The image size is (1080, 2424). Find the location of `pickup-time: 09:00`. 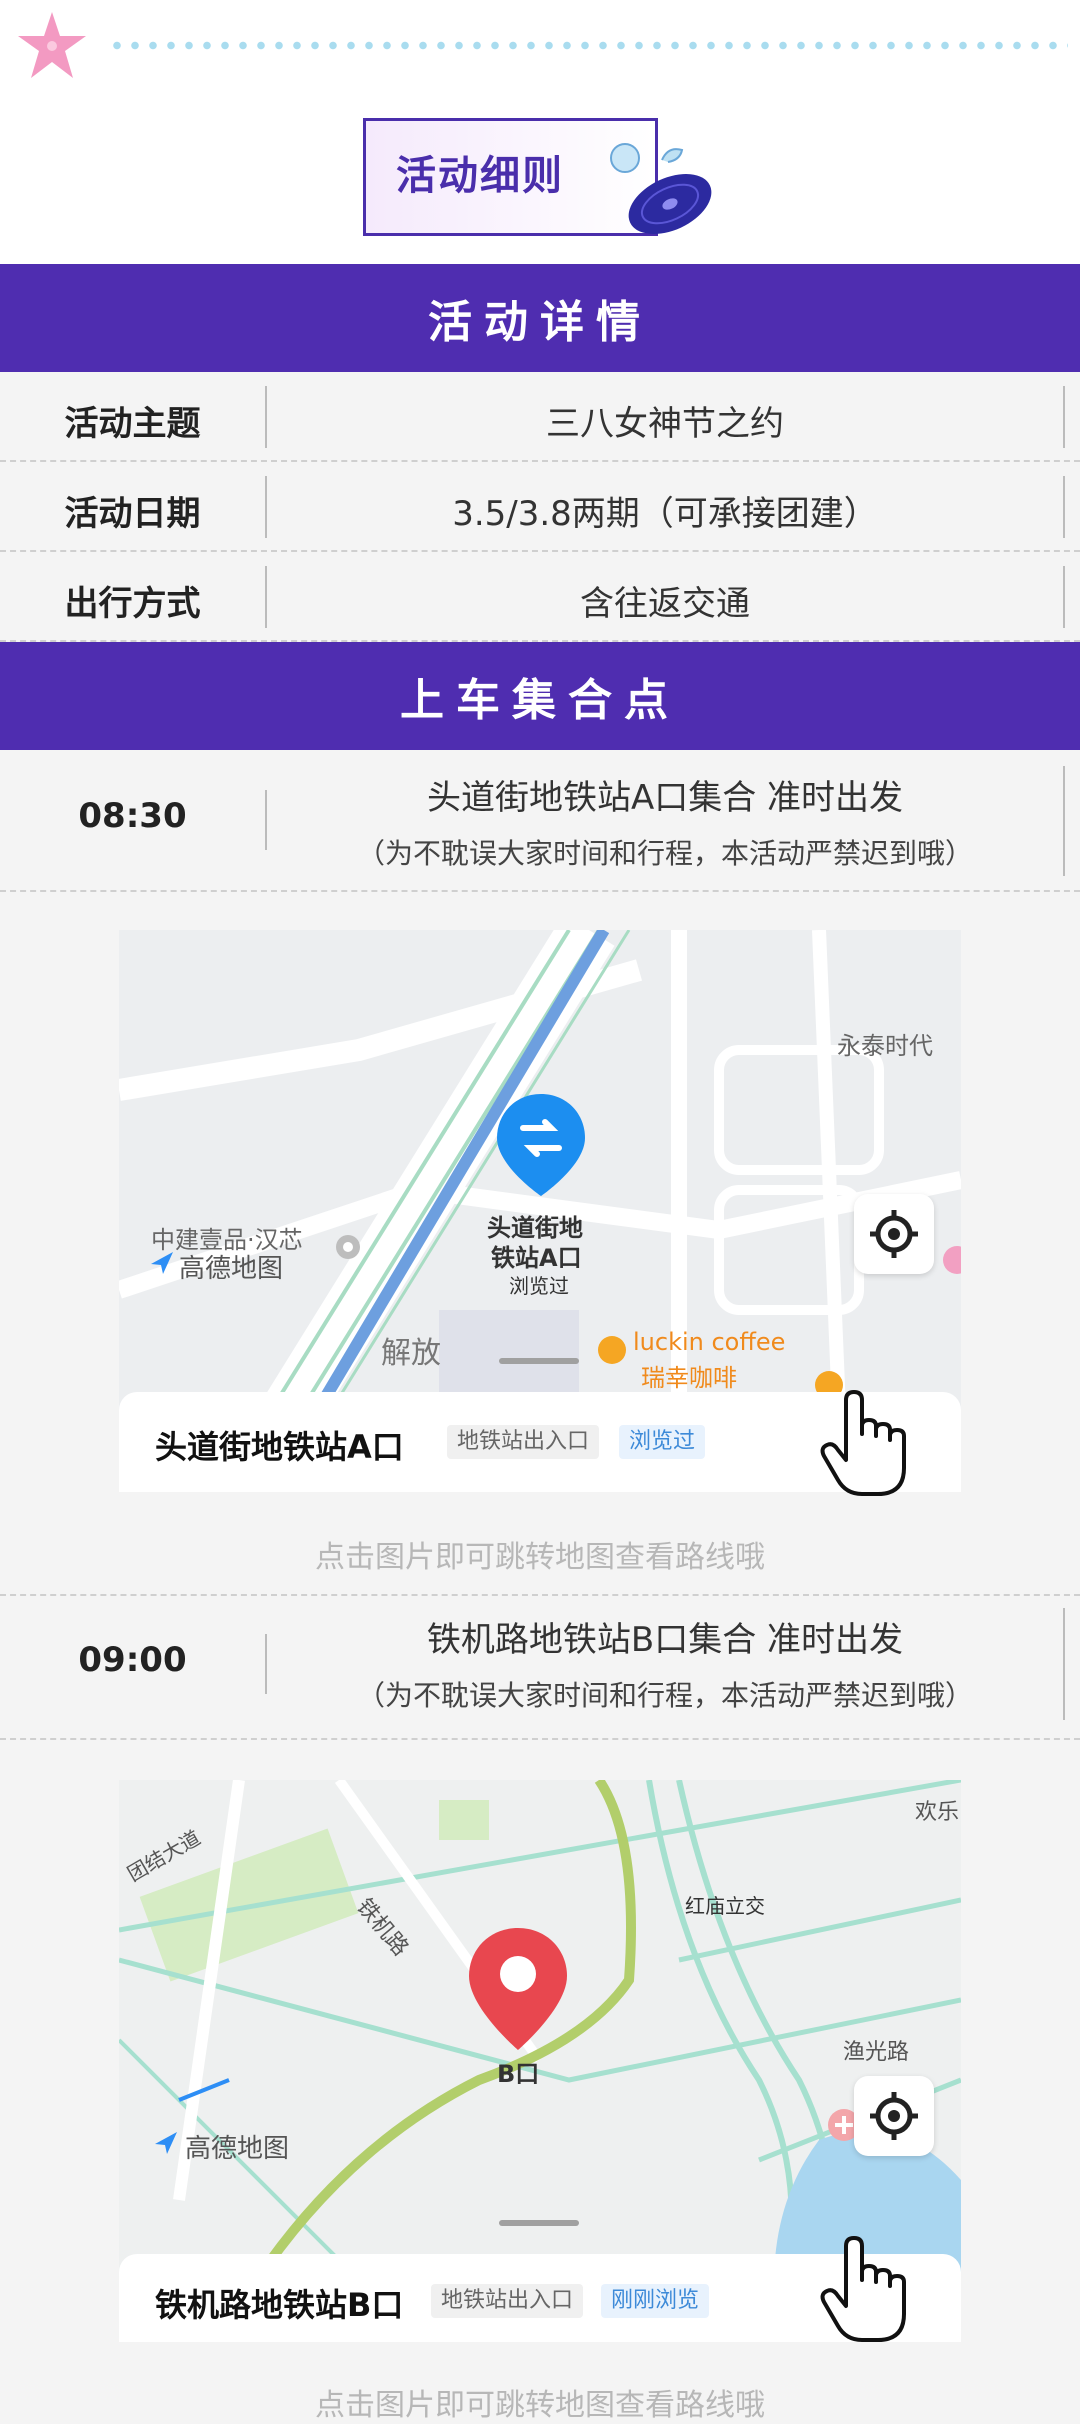

pickup-time: 09:00 is located at coordinates (132, 1660).